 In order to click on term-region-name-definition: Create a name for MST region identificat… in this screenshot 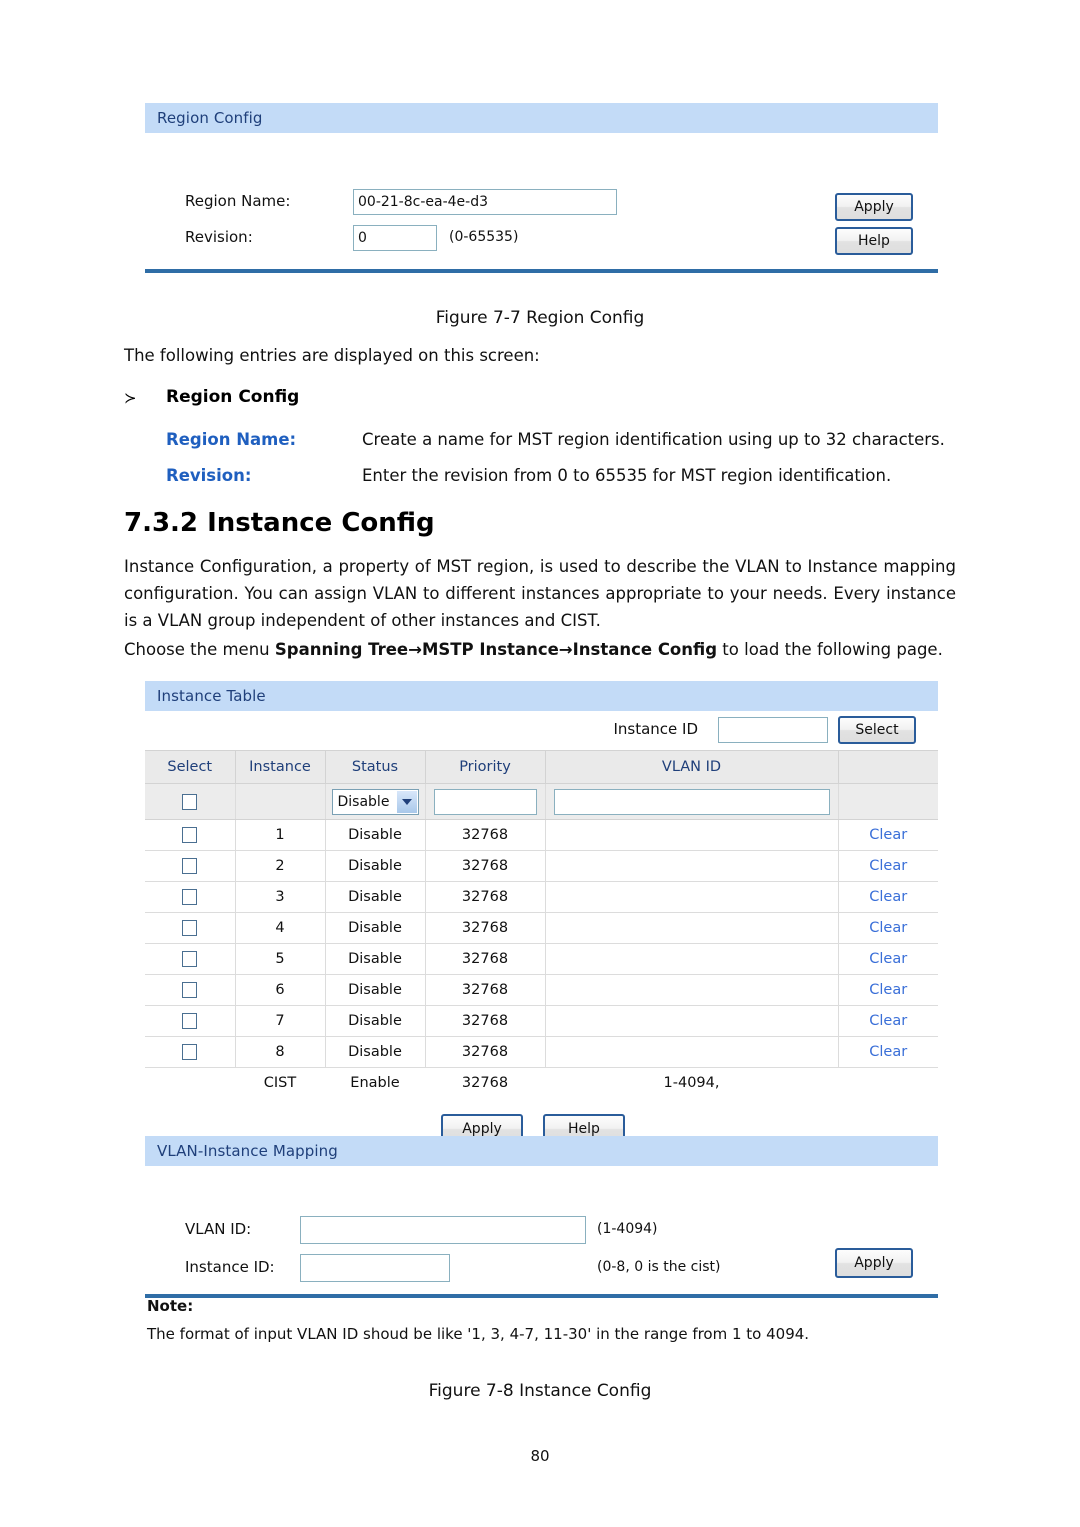, I will do `click(653, 439)`.